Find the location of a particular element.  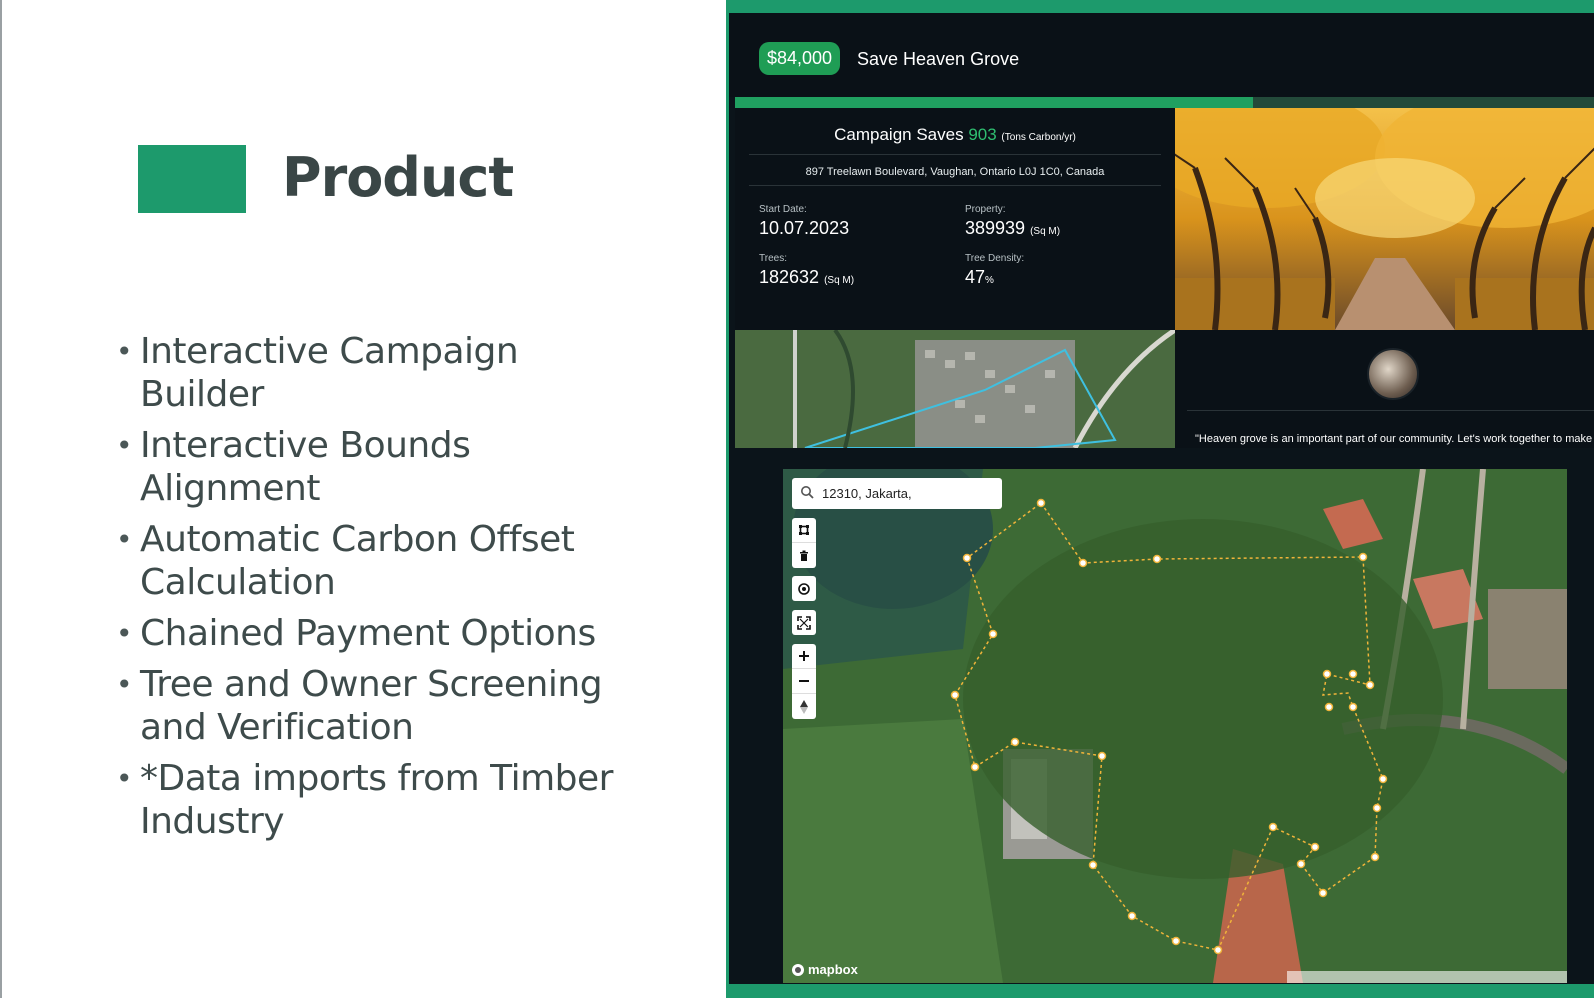

fullscreen-icon is located at coordinates (804, 622).